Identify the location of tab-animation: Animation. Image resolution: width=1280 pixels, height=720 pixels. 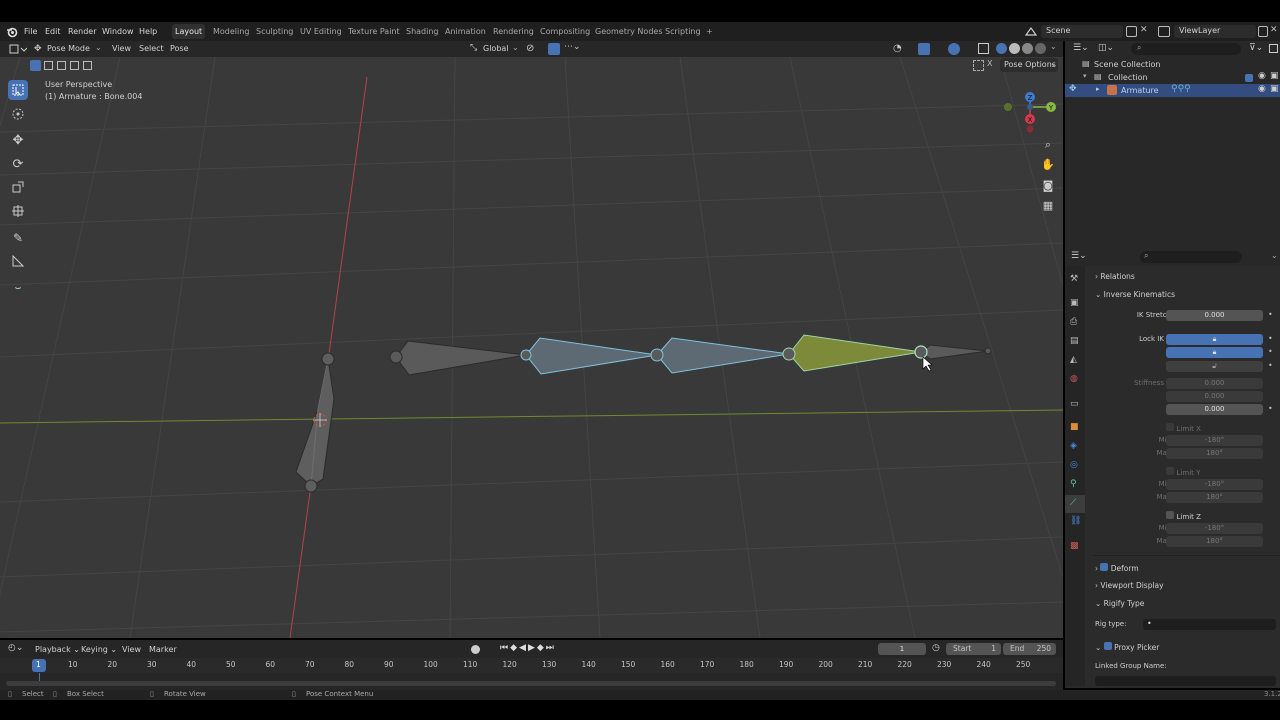
(465, 31).